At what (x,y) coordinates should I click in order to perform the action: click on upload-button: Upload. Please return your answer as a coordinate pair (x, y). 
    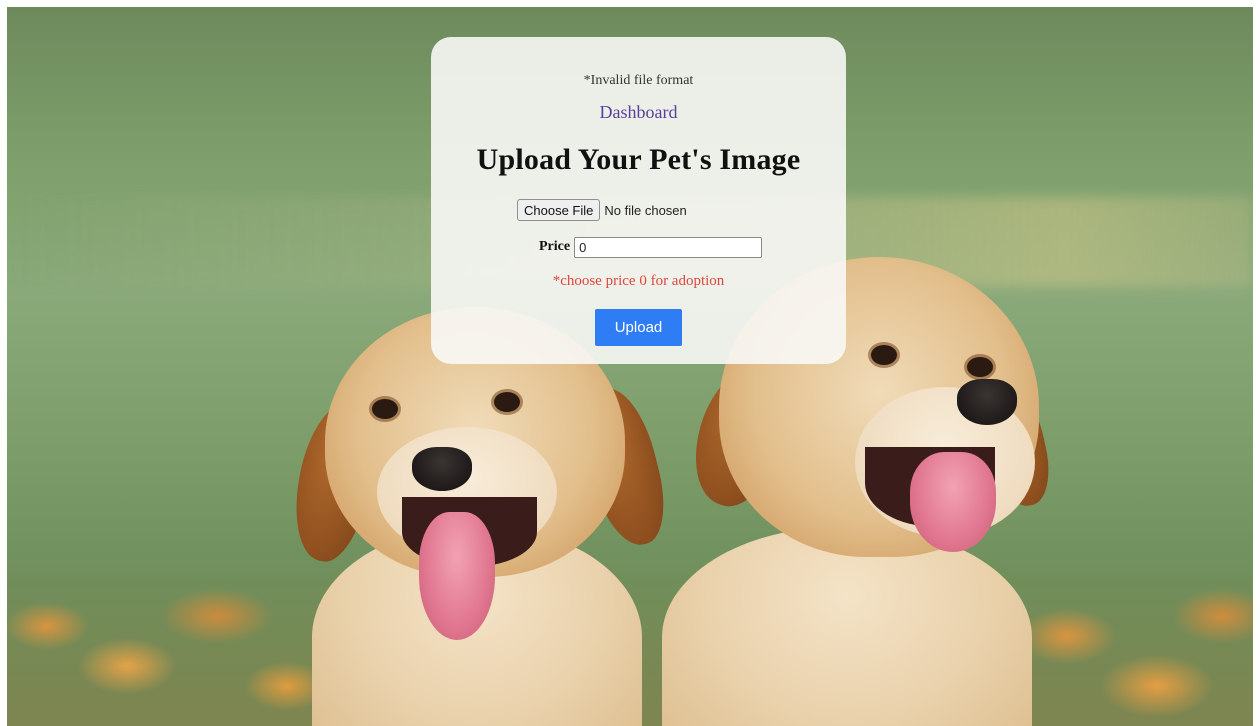
    Looking at the image, I should click on (638, 327).